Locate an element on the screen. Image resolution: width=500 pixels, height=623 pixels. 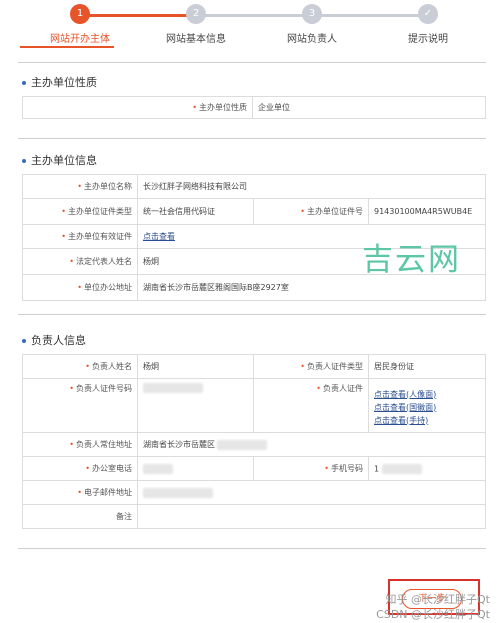
watermark-logo: 吉云网 is located at coordinates (411, 260).